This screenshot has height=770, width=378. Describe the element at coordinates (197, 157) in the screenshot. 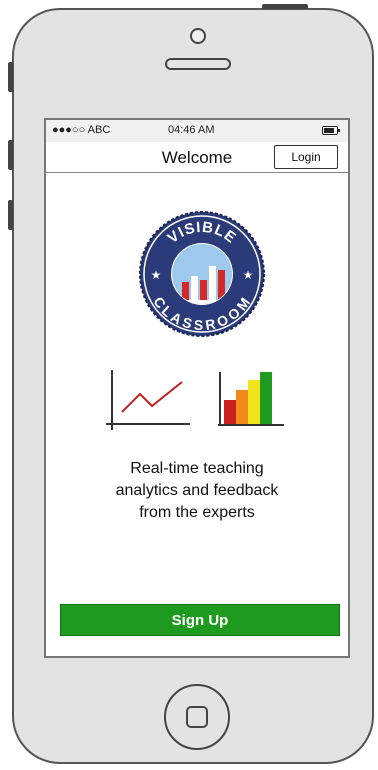

I see `nav-bar: Welcome Login` at that location.